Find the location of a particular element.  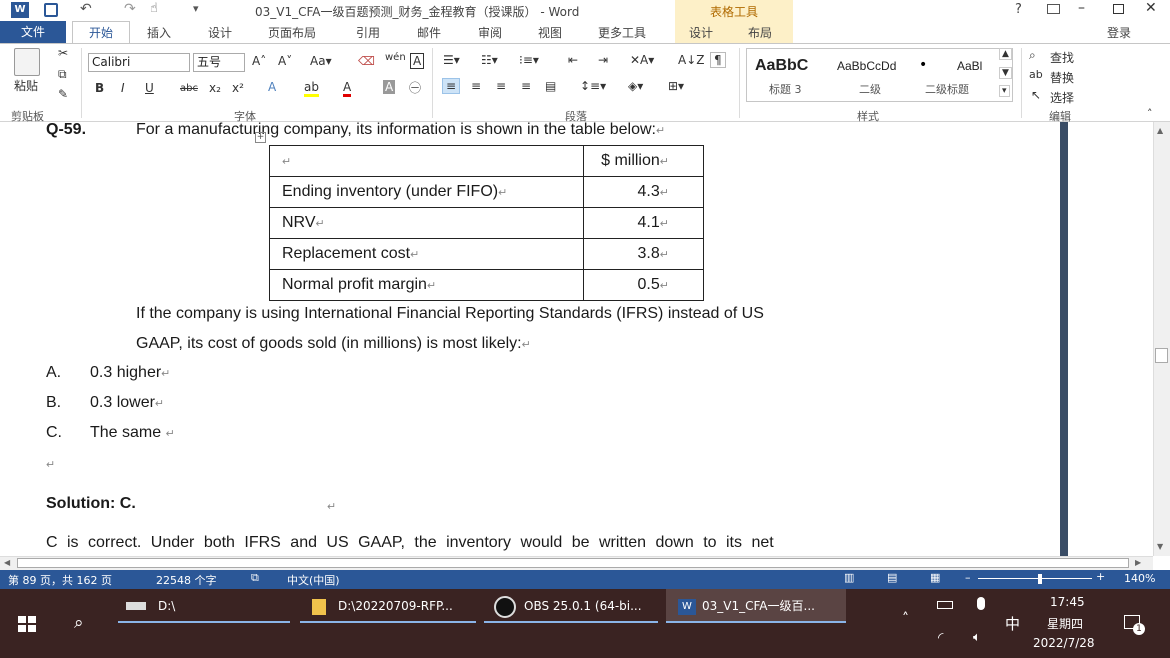

bold-icon: B is located at coordinates (99, 88).